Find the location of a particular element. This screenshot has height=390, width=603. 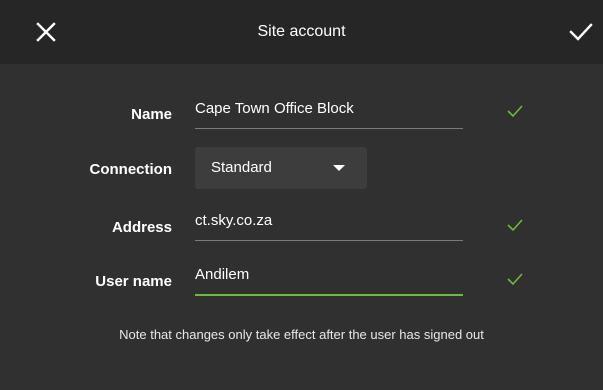

name-label: Name is located at coordinates (151, 114).